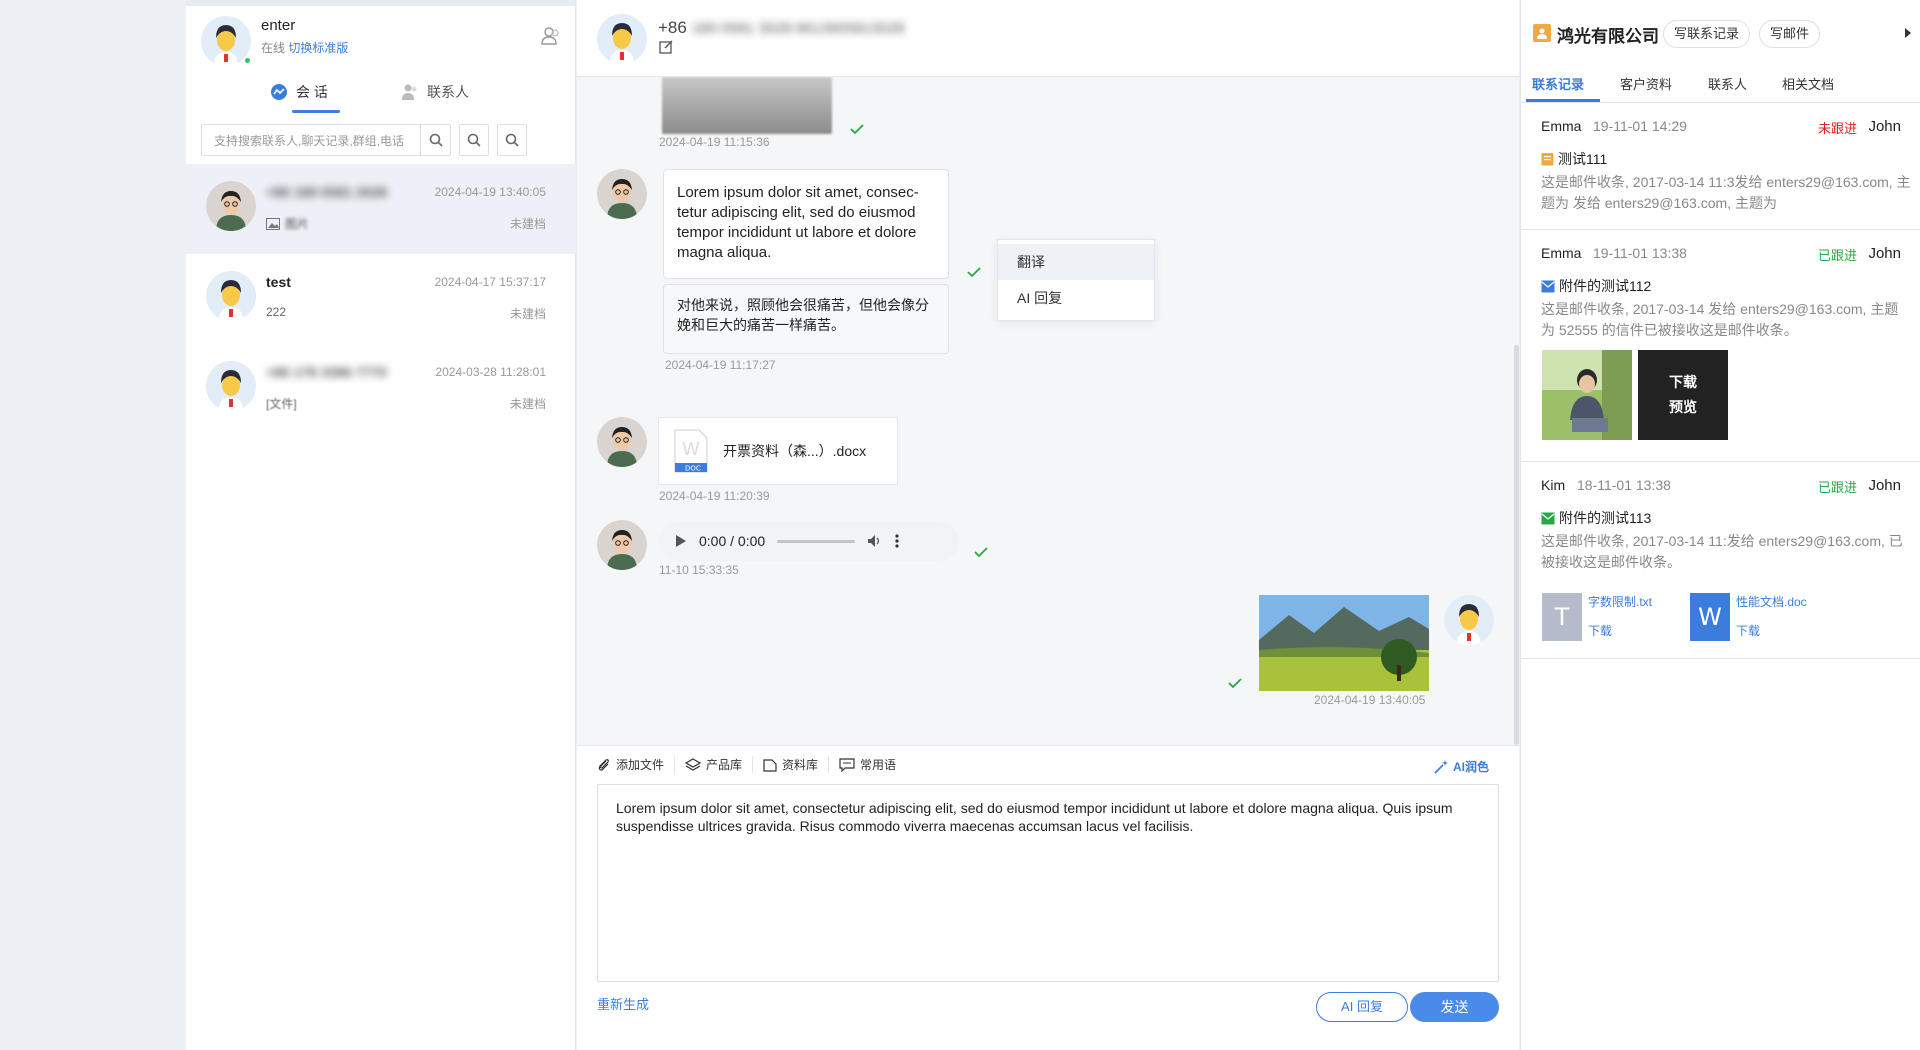 This screenshot has height=1050, width=1920. What do you see at coordinates (623, 1003) in the screenshot?
I see `regenerate-link: 重新生成` at bounding box center [623, 1003].